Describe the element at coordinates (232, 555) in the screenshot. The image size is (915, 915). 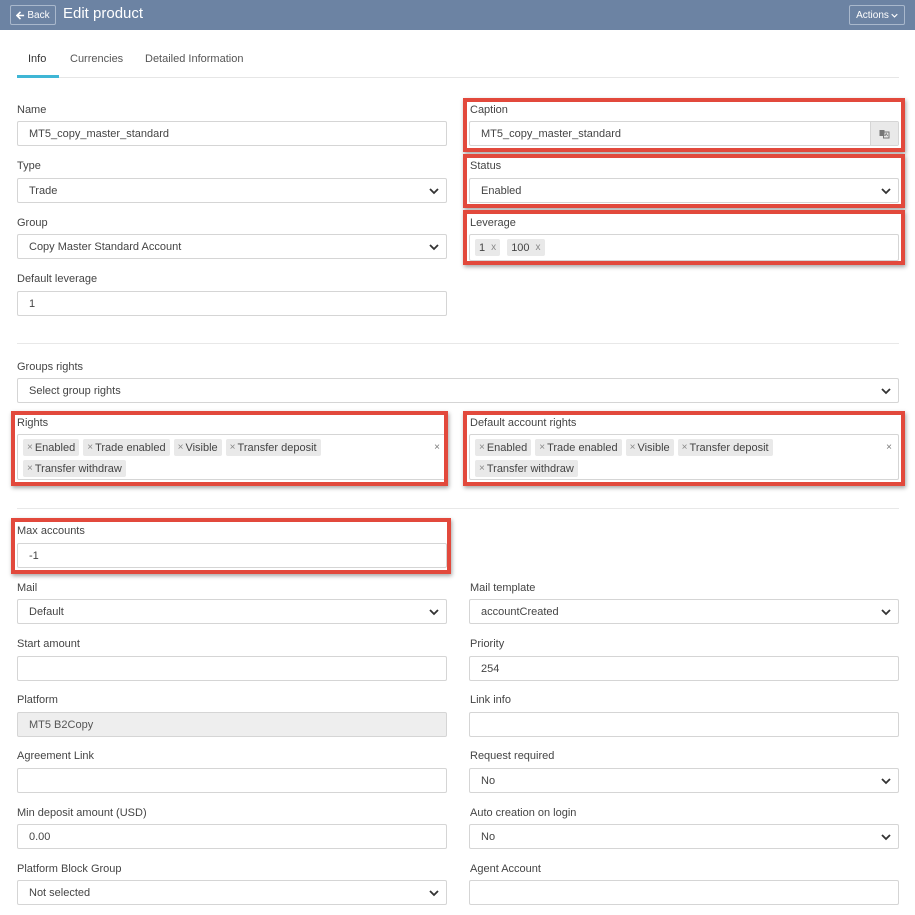
I see `max-accounts-input: -1` at that location.